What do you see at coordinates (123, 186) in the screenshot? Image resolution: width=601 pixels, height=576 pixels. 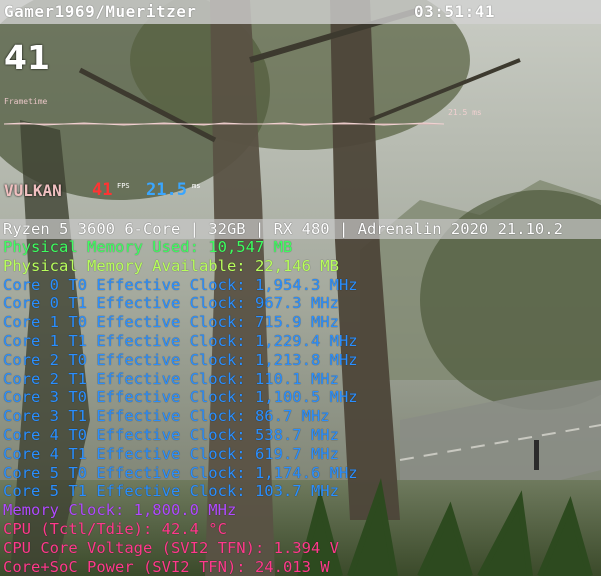 I see `fps-unit: FPS` at bounding box center [123, 186].